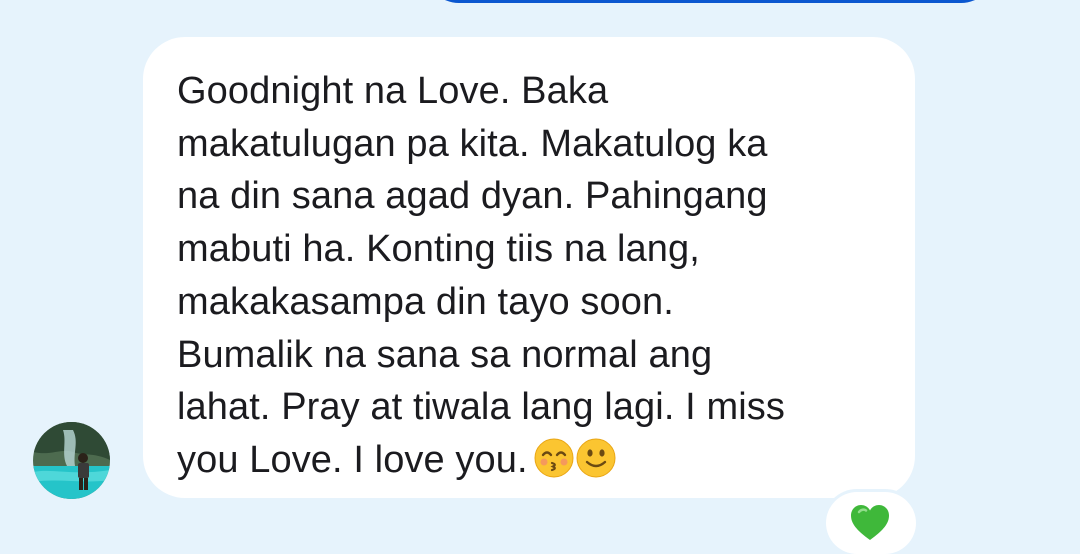  Describe the element at coordinates (445, 354) in the screenshot. I see `message-line: Bumalik na sana sa normal ang` at that location.